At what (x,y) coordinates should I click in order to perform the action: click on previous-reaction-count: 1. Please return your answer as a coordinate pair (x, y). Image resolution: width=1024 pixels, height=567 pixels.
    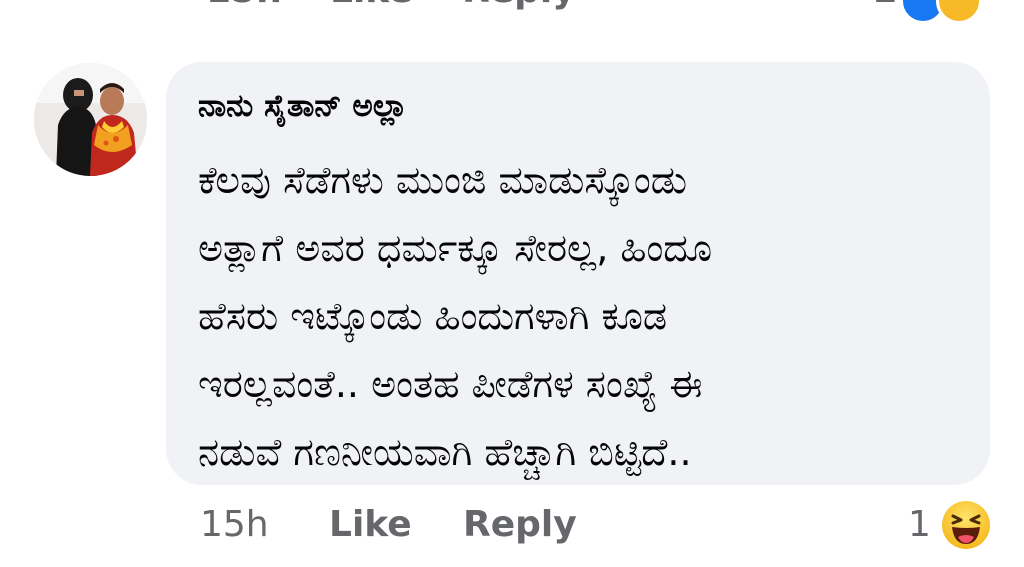
    Looking at the image, I should click on (884, 5).